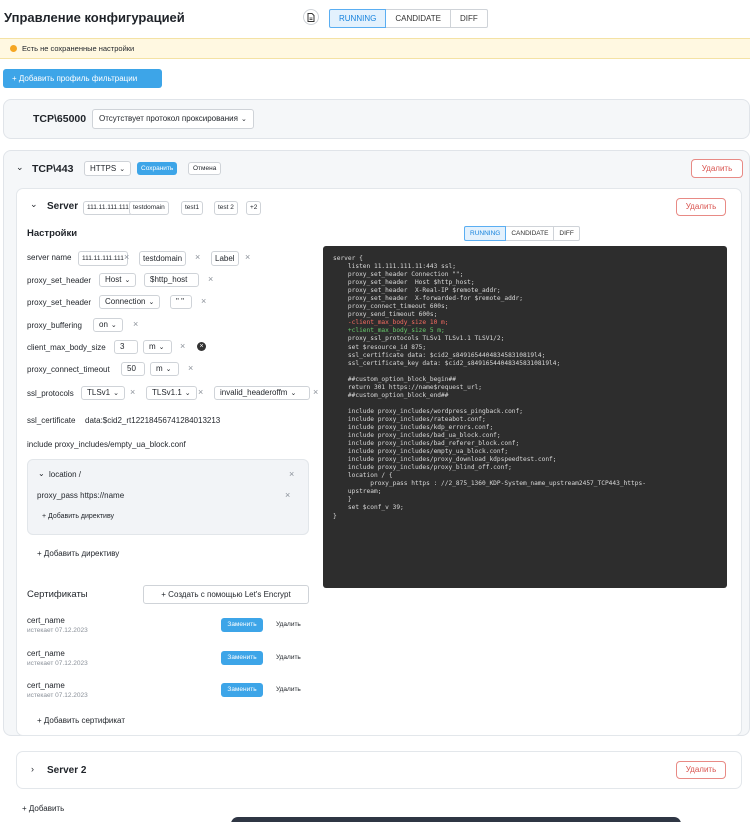  What do you see at coordinates (164, 369) in the screenshot?
I see `timeout-unit-select: m ⌄` at bounding box center [164, 369].